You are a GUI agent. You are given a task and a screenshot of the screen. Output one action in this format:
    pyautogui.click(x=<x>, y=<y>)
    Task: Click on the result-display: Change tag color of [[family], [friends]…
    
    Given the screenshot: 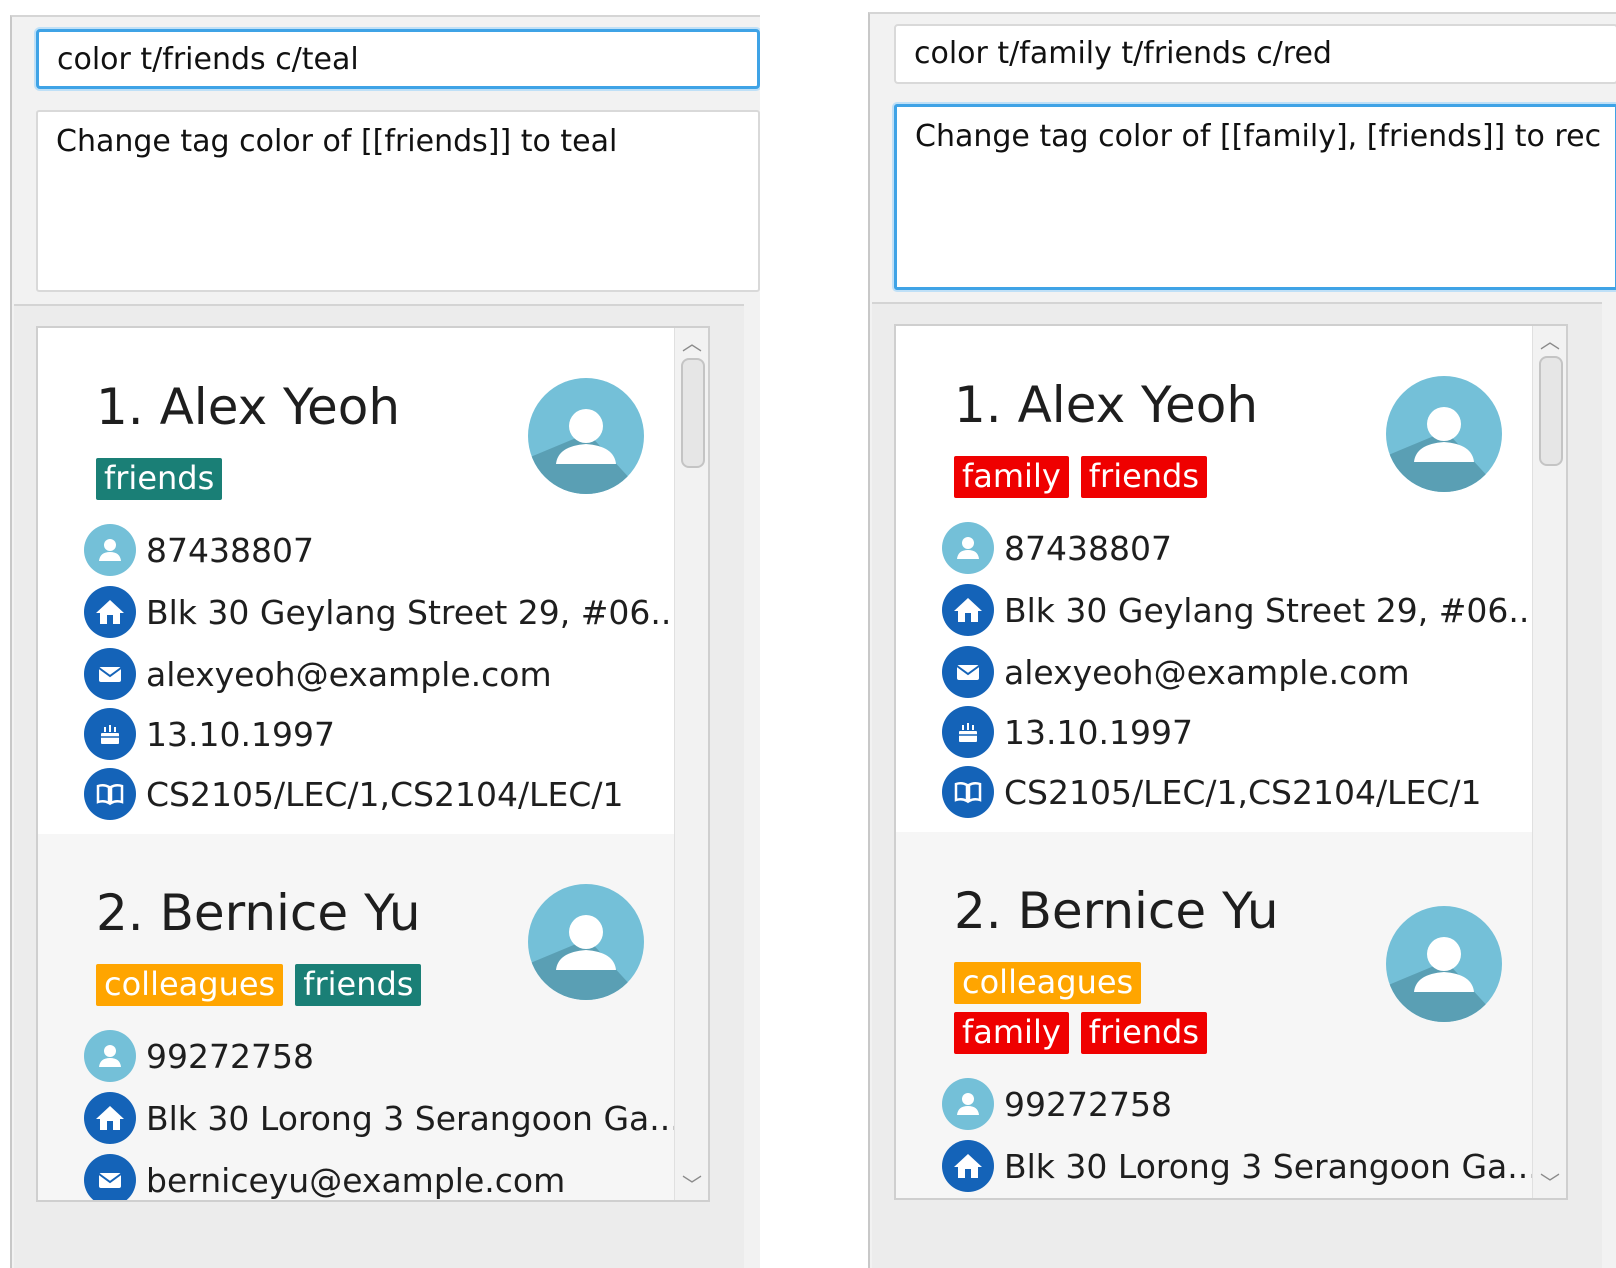 What is the action you would take?
    pyautogui.click(x=1255, y=197)
    